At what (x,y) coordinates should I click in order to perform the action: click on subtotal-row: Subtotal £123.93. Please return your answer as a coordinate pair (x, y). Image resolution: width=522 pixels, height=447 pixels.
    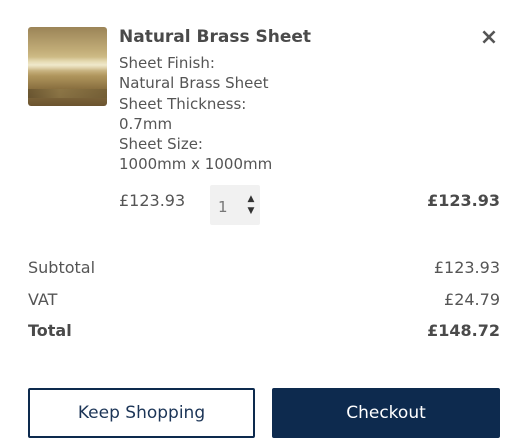
    Looking at the image, I should click on (264, 269).